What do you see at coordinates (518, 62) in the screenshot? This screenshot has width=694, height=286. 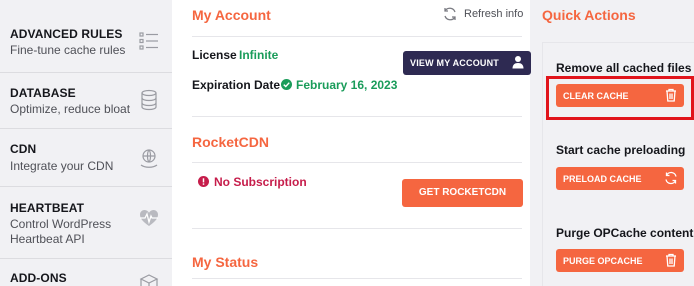 I see `user-icon` at bounding box center [518, 62].